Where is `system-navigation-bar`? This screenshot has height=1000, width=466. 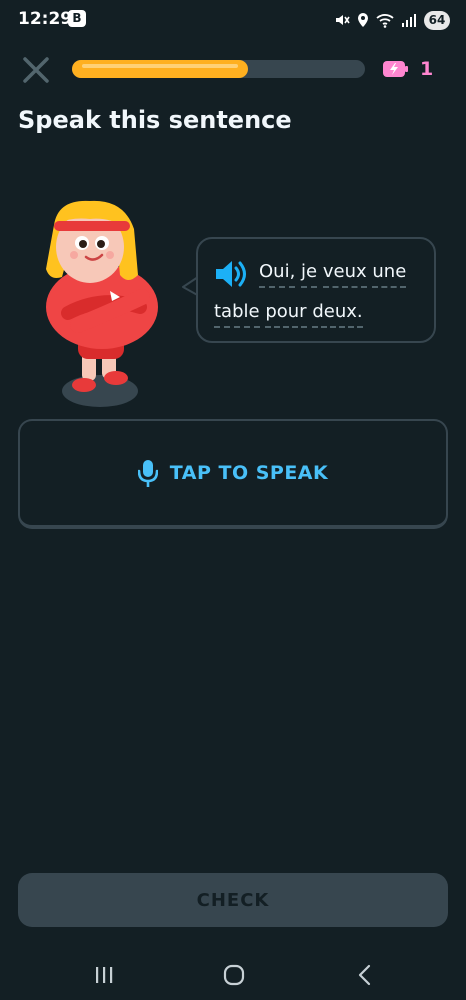
system-navigation-bar is located at coordinates (233, 975).